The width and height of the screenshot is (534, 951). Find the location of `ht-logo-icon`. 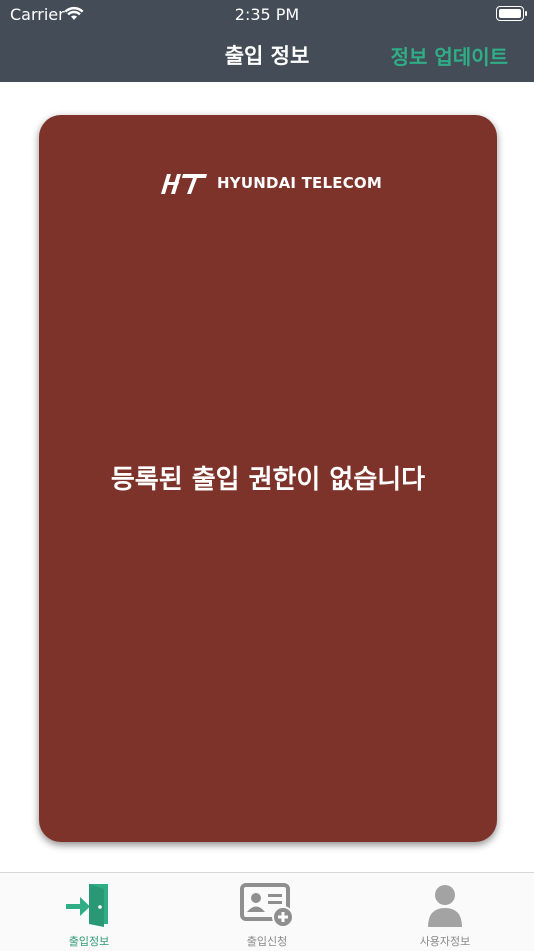

ht-logo-icon is located at coordinates (184, 184).